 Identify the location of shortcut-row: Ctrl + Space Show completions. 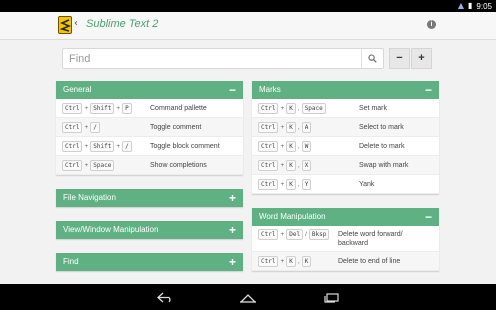
(149, 165).